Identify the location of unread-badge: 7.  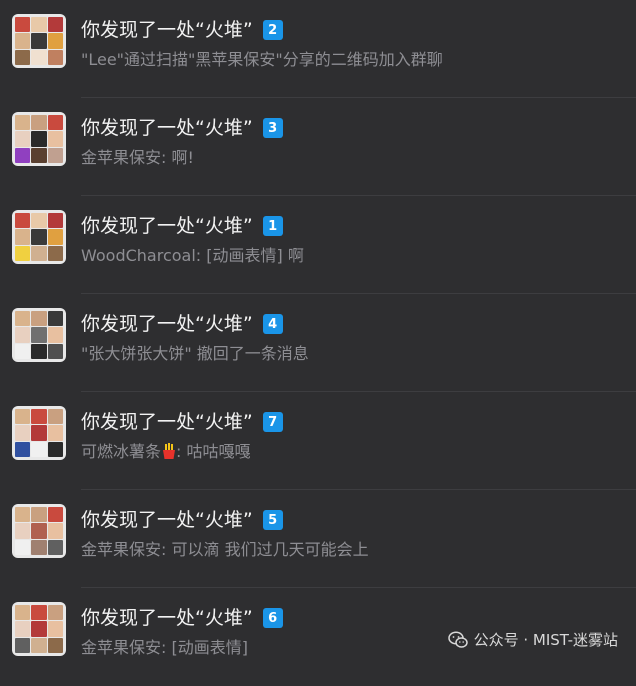
(272, 422).